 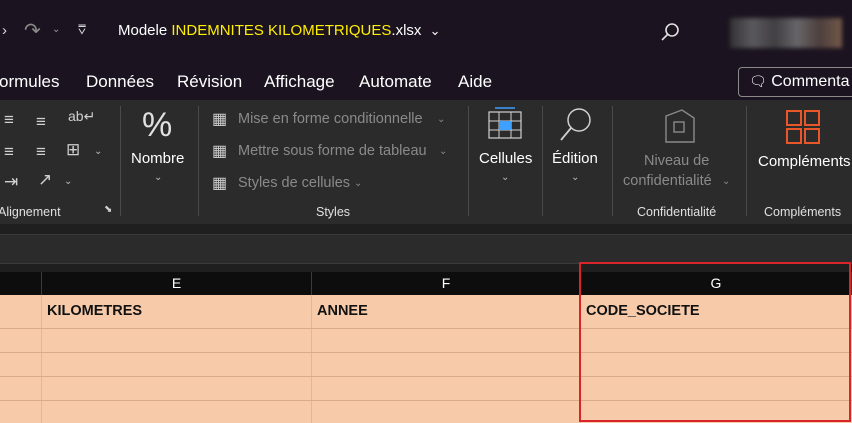 What do you see at coordinates (82, 30) in the screenshot?
I see `customize-toolbar-icon: ⩢` at bounding box center [82, 30].